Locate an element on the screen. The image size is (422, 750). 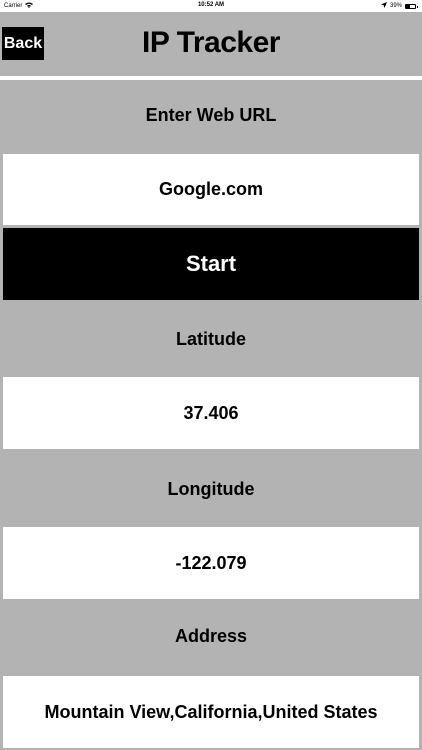
latitude-label: Latitude is located at coordinates (211, 339).